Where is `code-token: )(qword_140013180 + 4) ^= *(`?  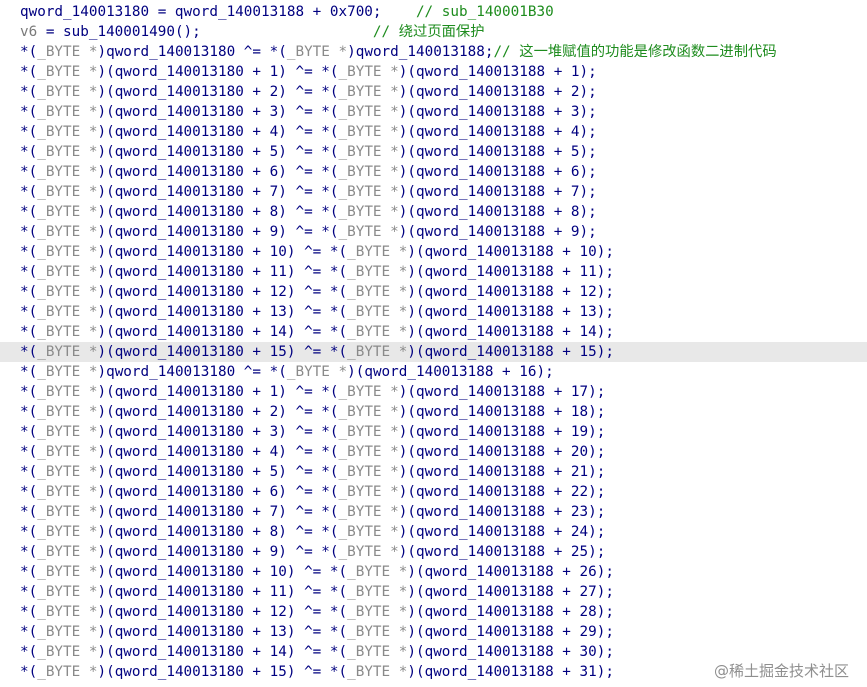 code-token: )(qword_140013180 + 4) ^= *( is located at coordinates (218, 452).